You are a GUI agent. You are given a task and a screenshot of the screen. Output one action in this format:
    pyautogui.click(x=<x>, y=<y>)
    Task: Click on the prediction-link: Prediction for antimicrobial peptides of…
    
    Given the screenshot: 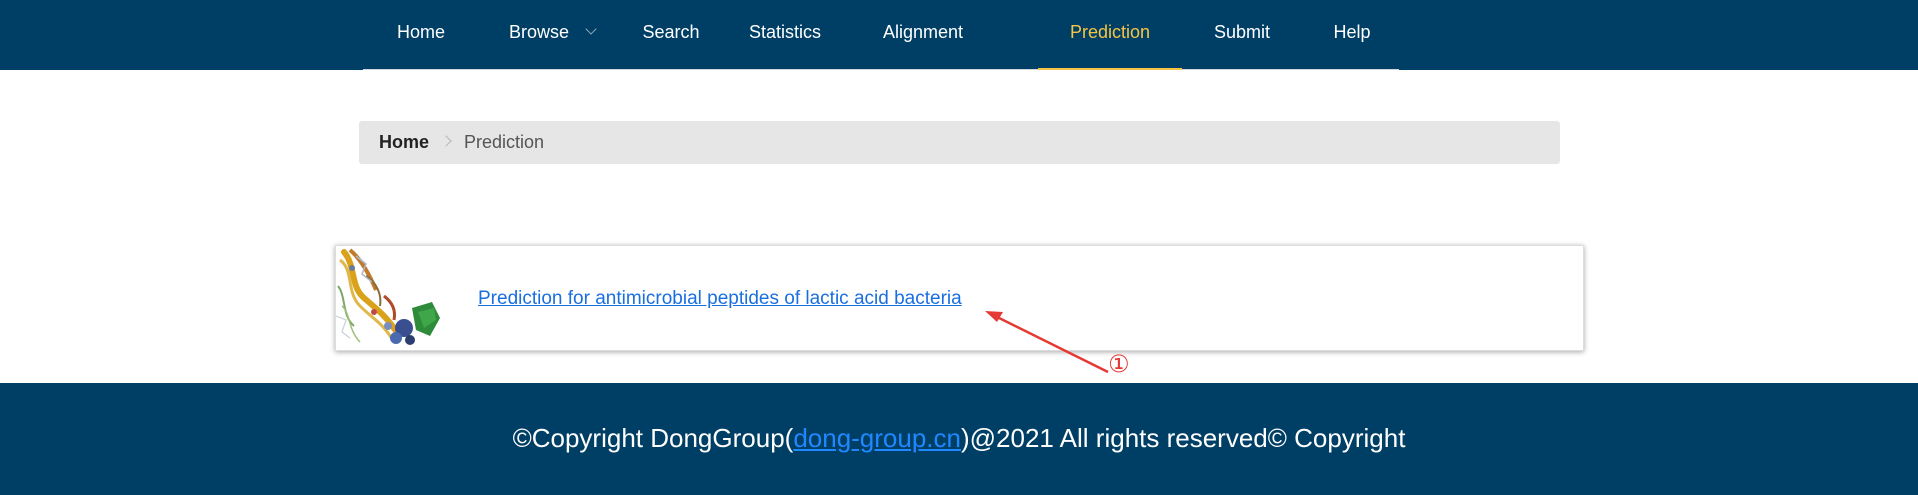 What is the action you would take?
    pyautogui.click(x=720, y=299)
    